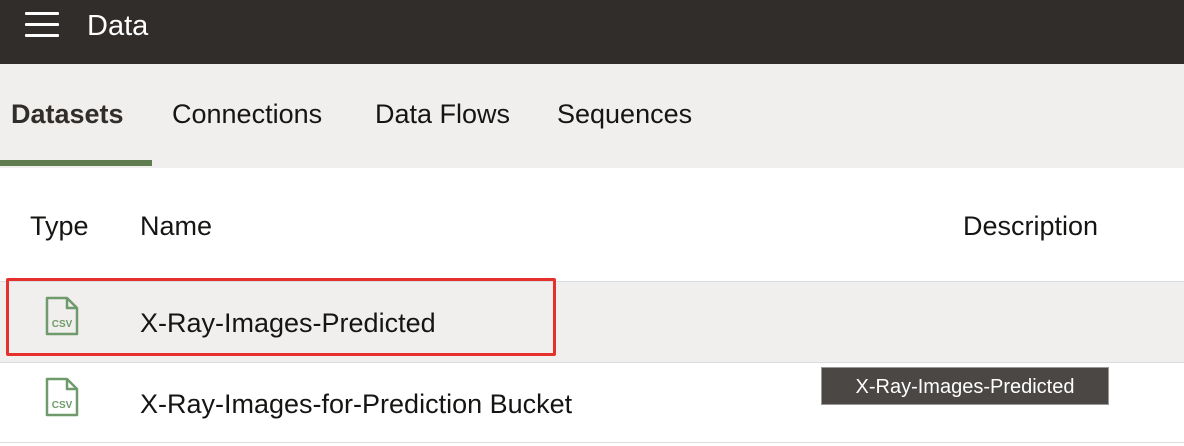  I want to click on tab-data-flows: Data Flows, so click(442, 116).